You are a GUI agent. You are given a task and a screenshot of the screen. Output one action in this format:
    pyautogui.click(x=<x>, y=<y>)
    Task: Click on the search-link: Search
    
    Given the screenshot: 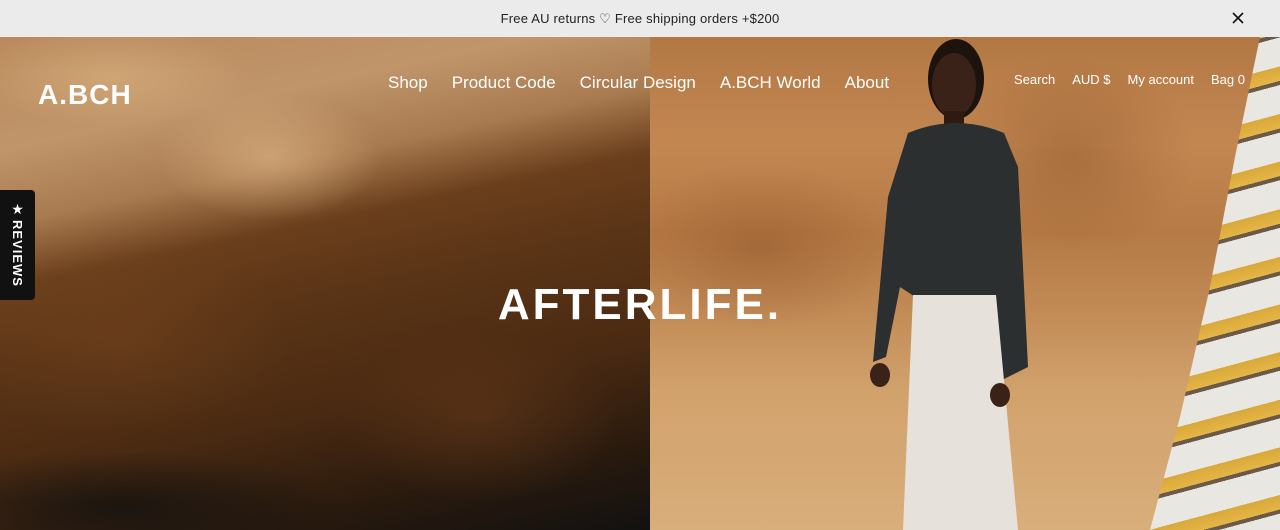 What is the action you would take?
    pyautogui.click(x=1034, y=79)
    